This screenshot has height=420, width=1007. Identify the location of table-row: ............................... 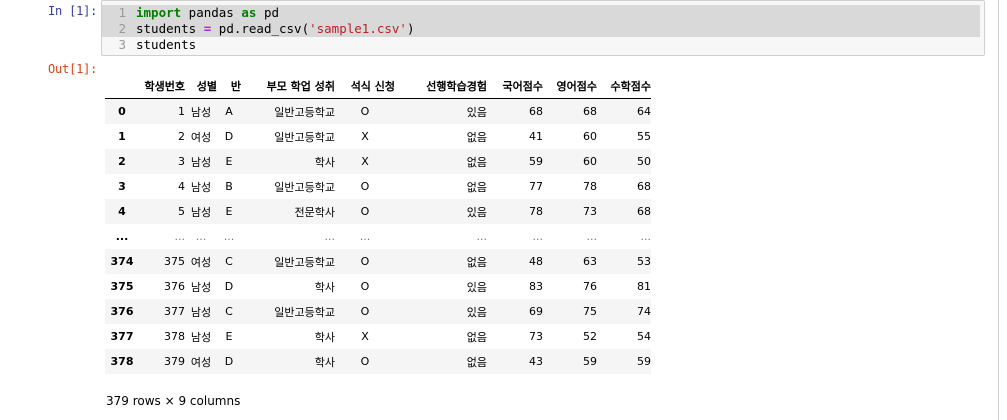
(378, 236).